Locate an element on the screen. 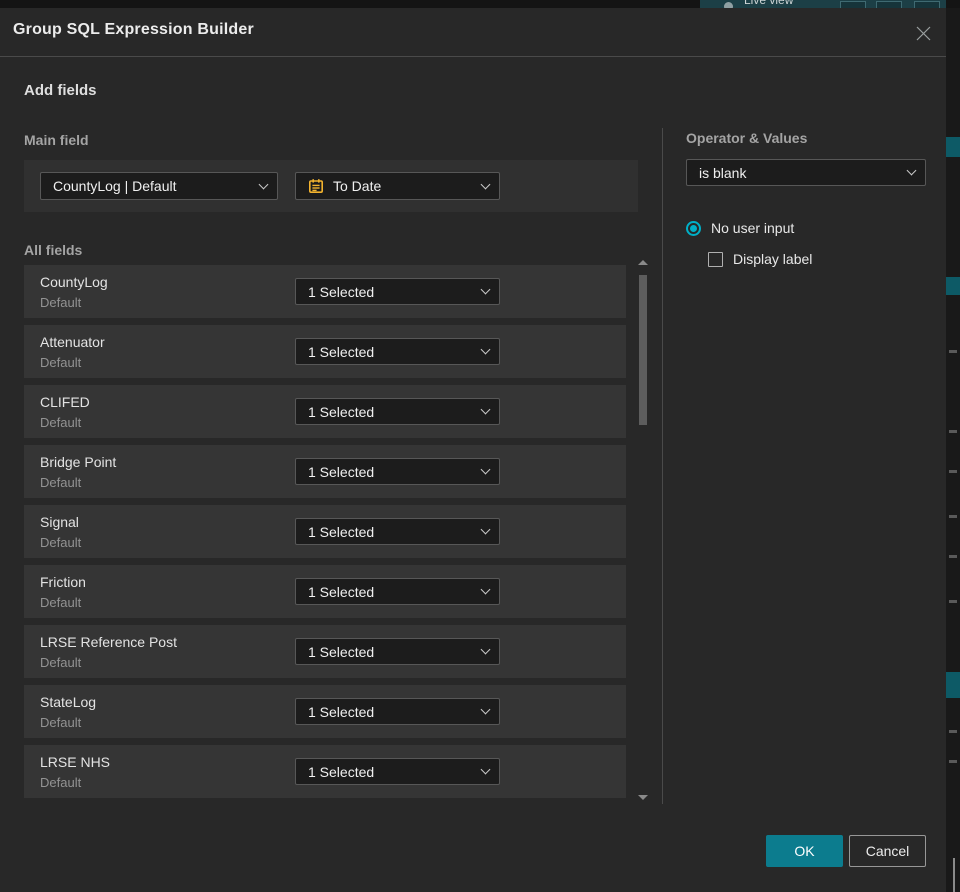 The image size is (960, 892). all-fields-label: All fields is located at coordinates (53, 250).